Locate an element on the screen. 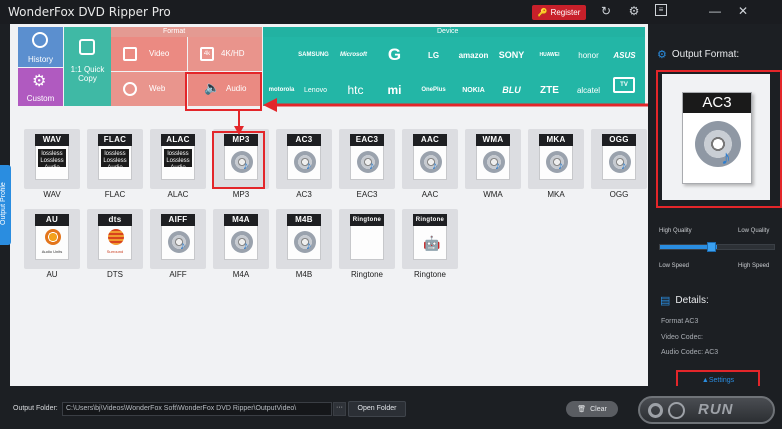  format-card: dts Surround is located at coordinates (115, 239).